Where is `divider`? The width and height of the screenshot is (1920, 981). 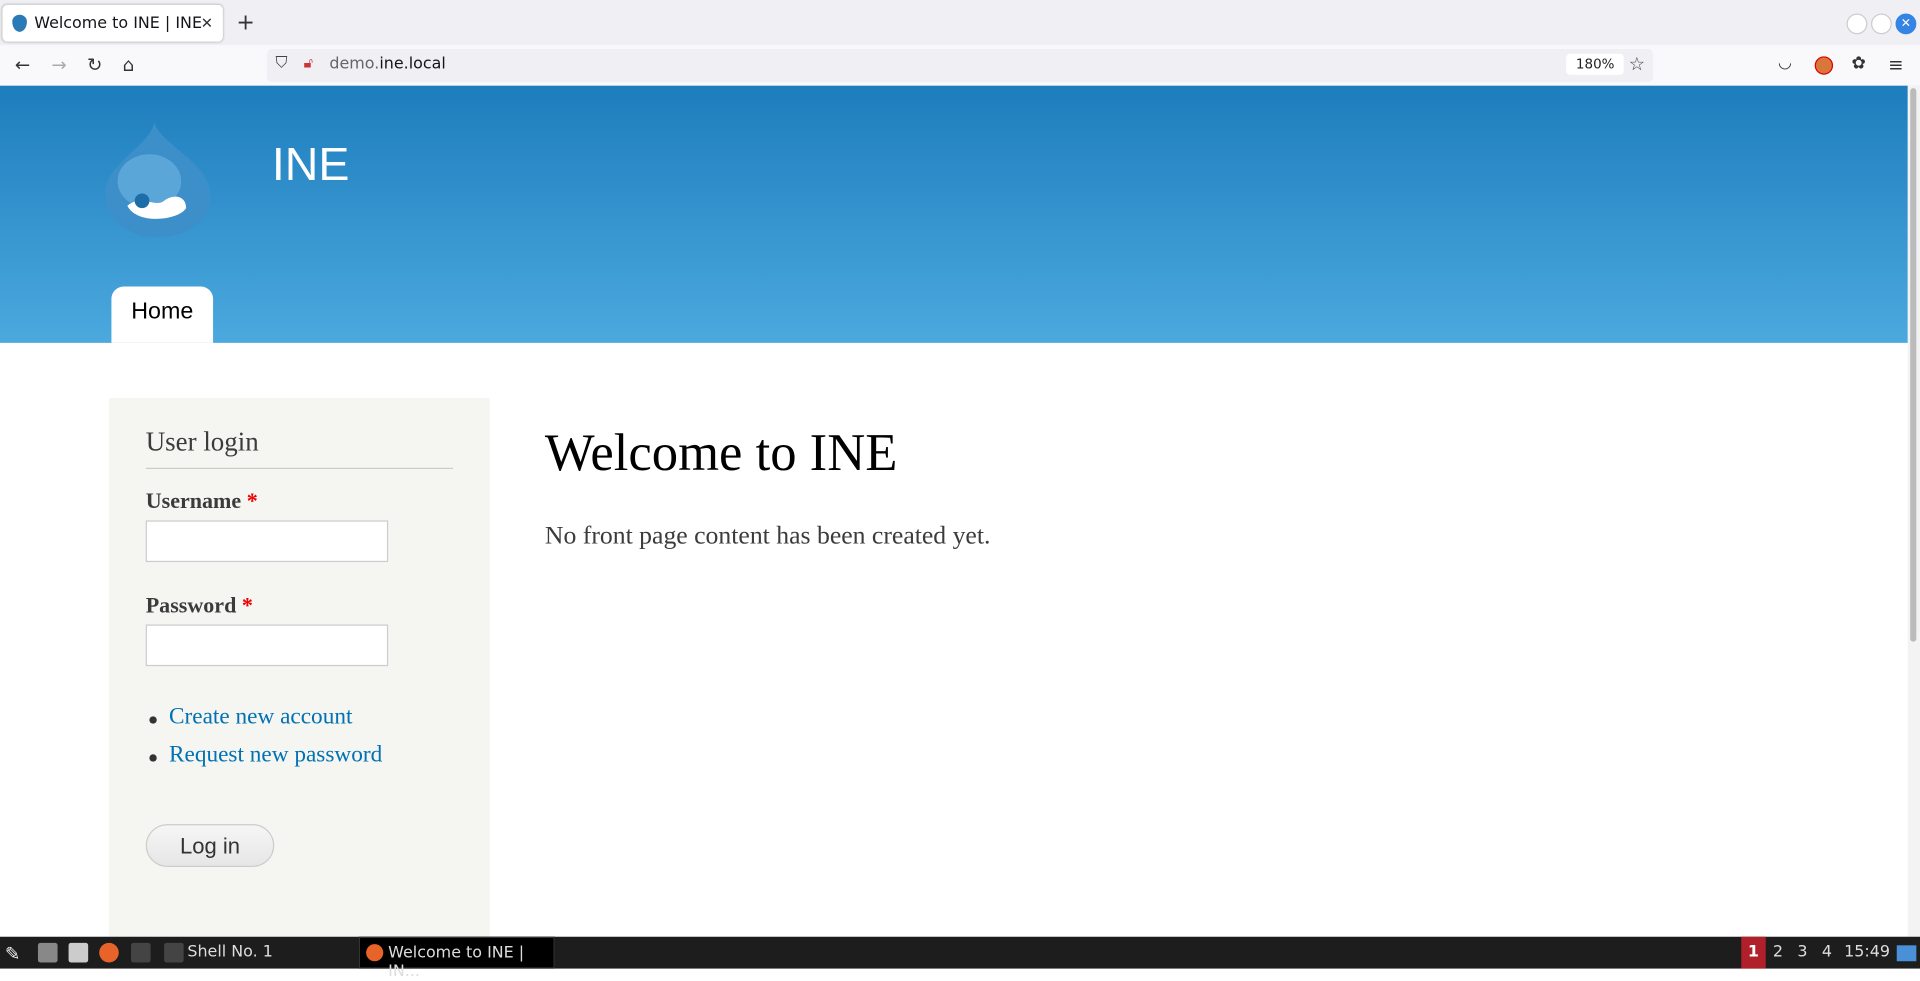
divider is located at coordinates (299, 468).